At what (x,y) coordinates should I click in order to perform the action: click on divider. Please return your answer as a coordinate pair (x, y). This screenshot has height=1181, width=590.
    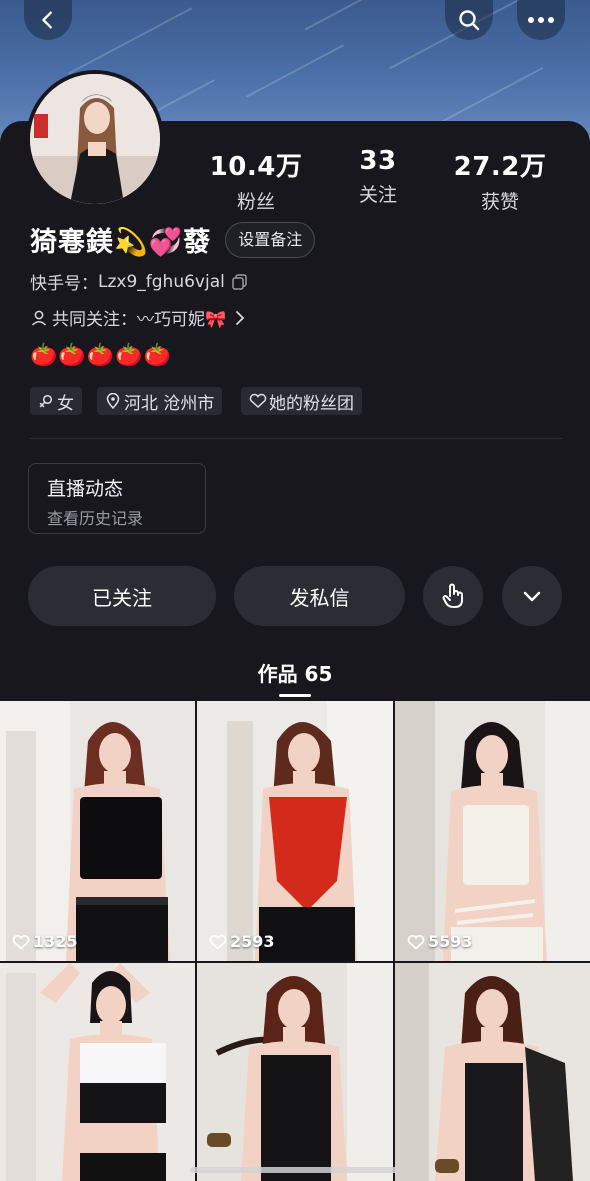
    Looking at the image, I should click on (296, 438).